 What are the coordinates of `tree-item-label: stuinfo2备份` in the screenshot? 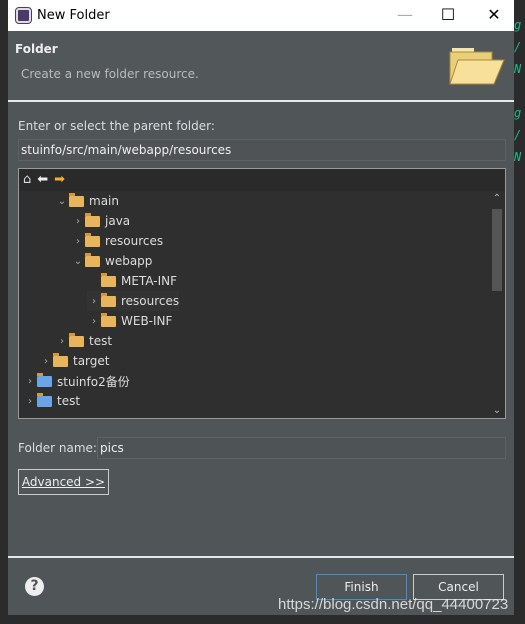 It's located at (93, 381).